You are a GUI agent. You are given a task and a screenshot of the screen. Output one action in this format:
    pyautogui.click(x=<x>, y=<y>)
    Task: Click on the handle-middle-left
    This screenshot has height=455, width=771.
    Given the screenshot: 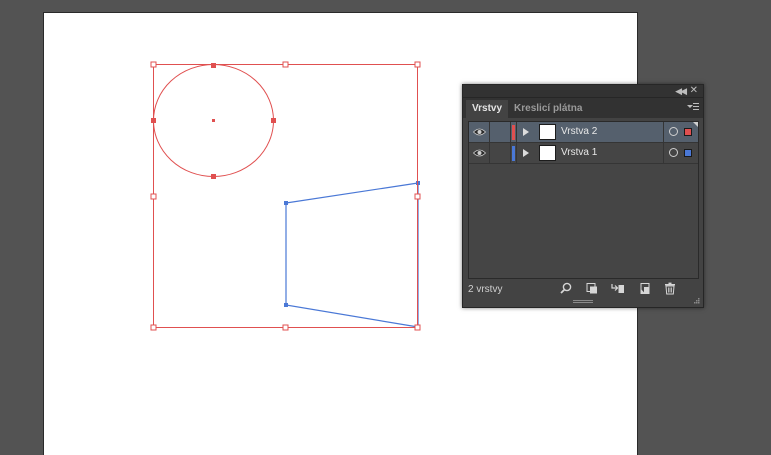 What is the action you would take?
    pyautogui.click(x=153, y=196)
    